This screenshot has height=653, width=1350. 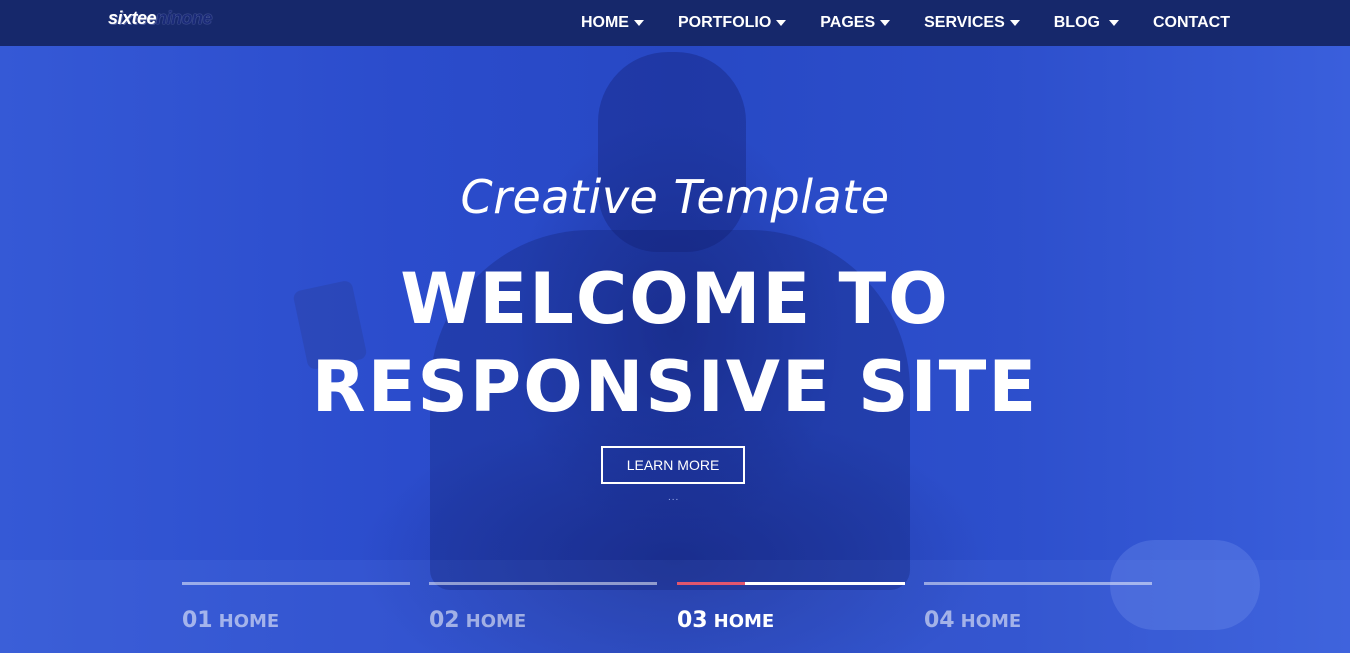 I want to click on site-logo: sixteeninone, so click(x=160, y=18).